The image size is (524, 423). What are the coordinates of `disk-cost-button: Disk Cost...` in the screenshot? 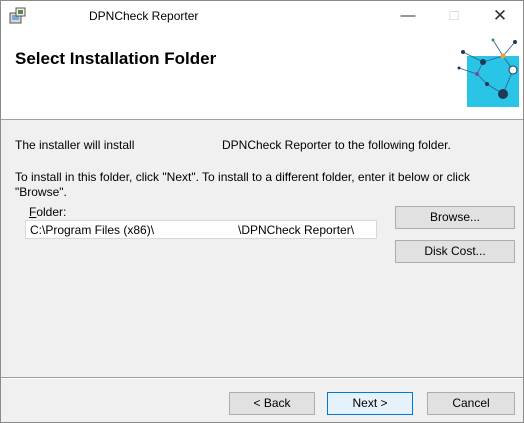 It's located at (455, 251).